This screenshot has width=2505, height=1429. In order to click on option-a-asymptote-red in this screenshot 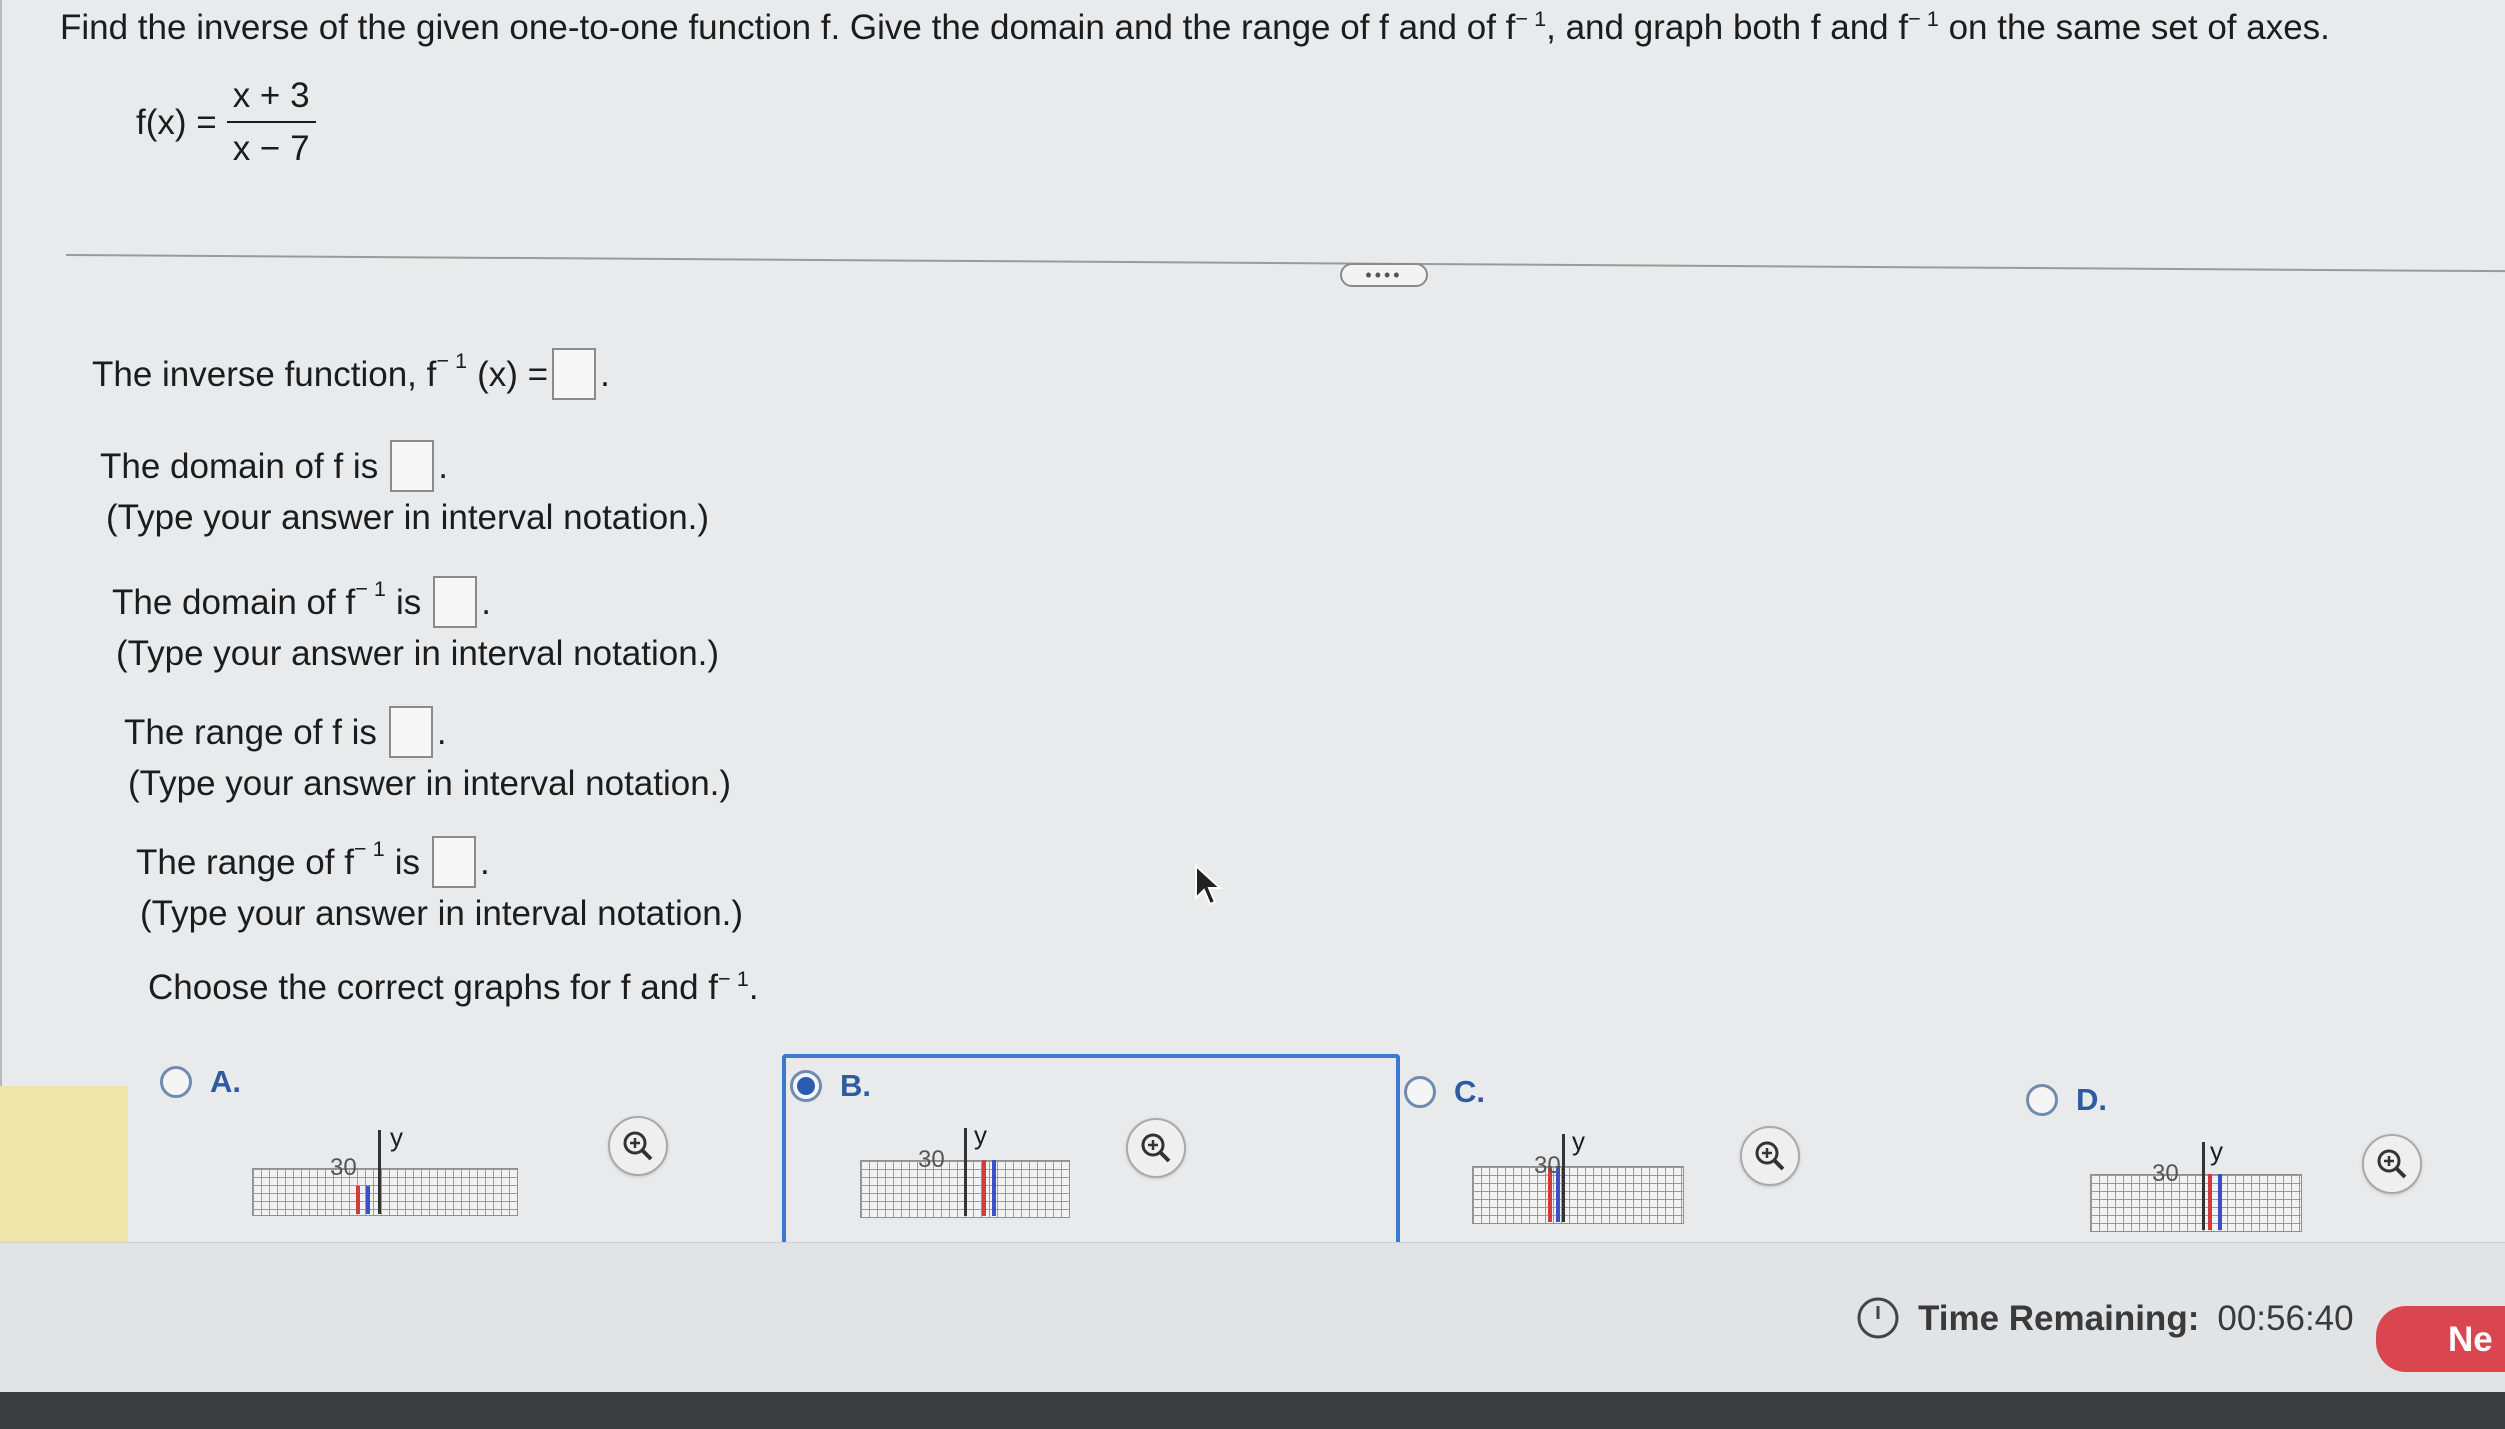, I will do `click(358, 1200)`.